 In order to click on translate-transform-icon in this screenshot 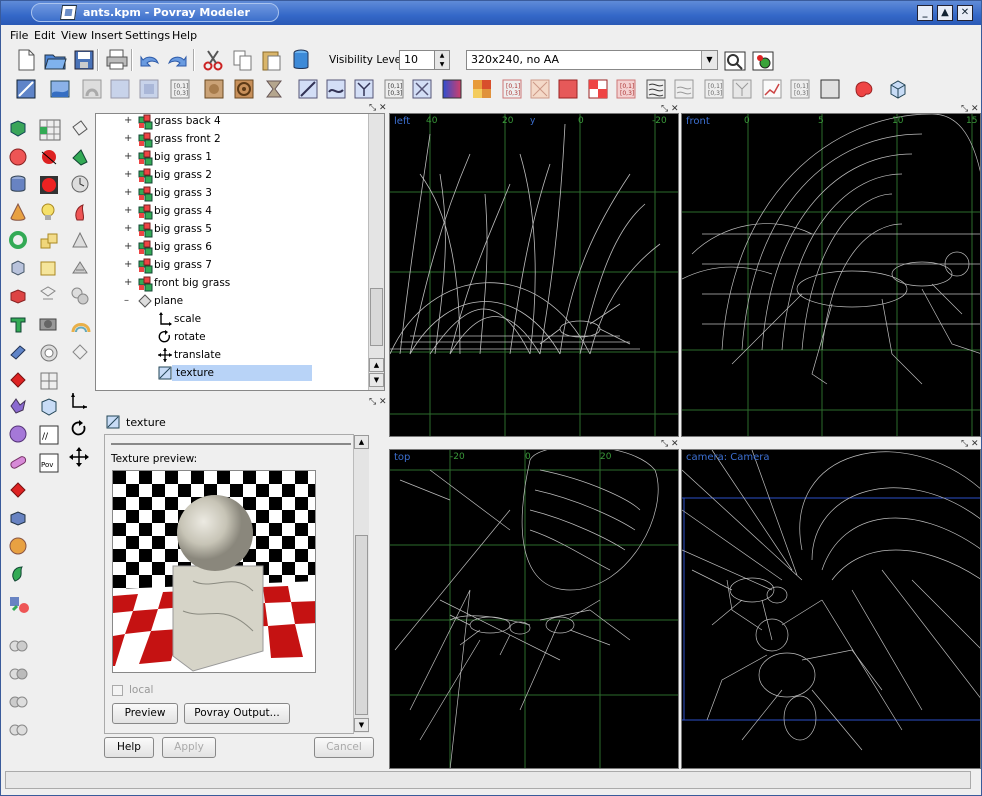, I will do `click(79, 457)`.